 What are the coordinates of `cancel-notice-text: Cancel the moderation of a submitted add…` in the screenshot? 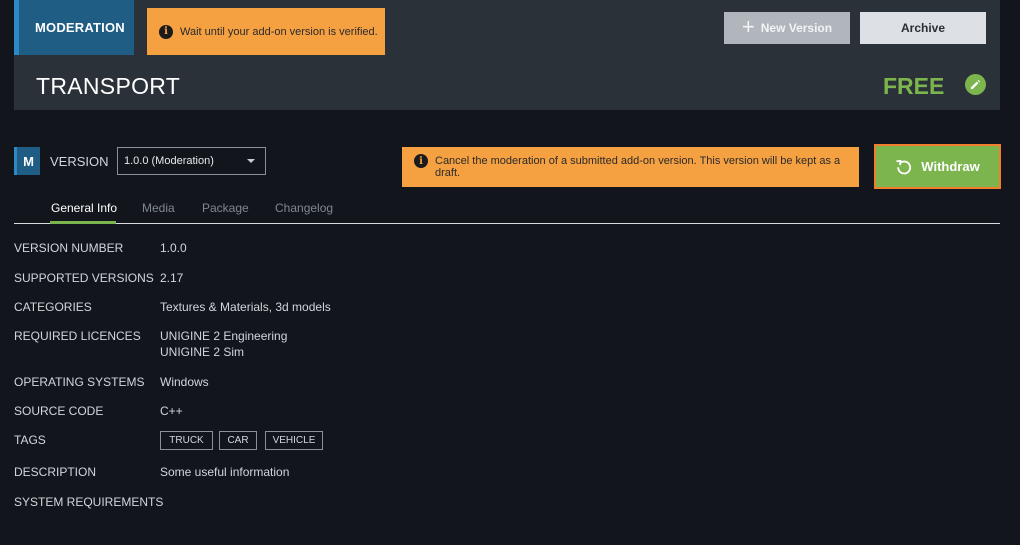 It's located at (638, 167).